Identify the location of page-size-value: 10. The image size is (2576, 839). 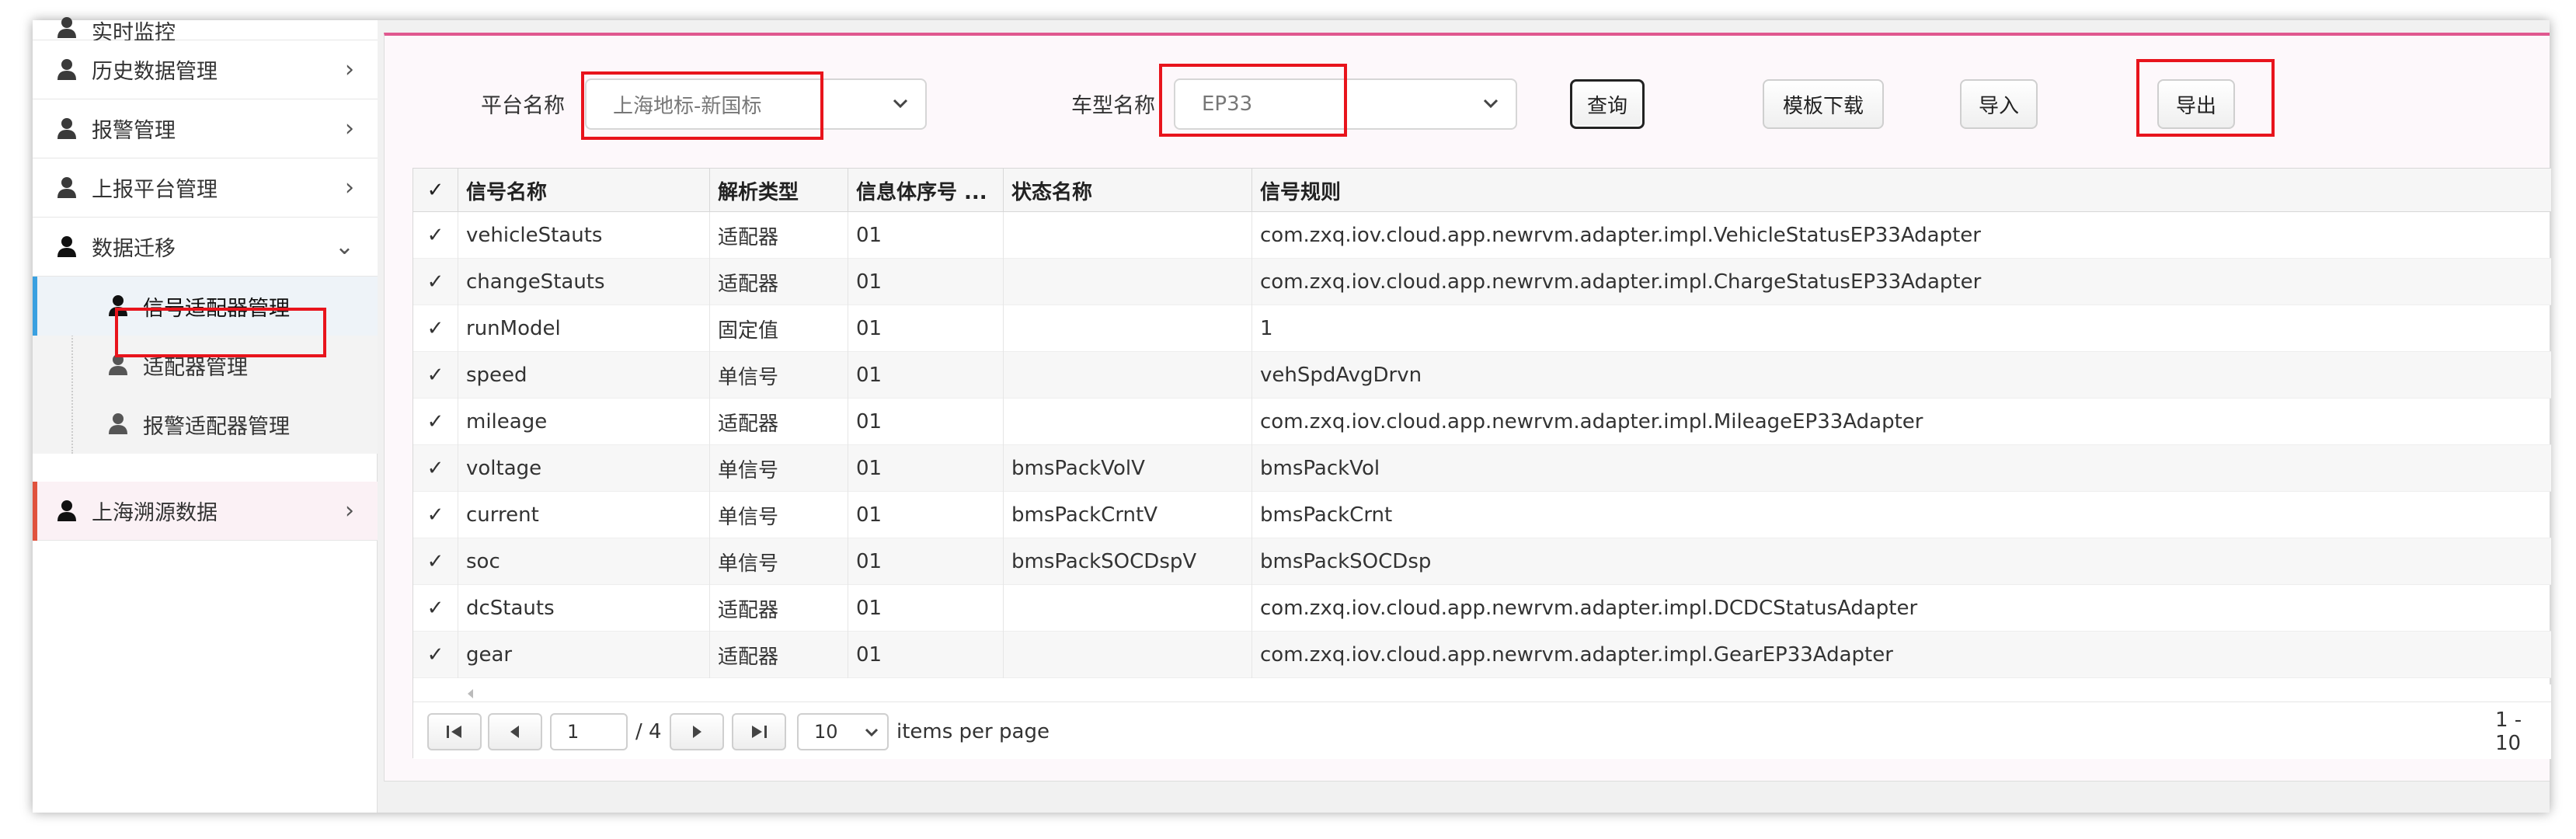
(826, 732).